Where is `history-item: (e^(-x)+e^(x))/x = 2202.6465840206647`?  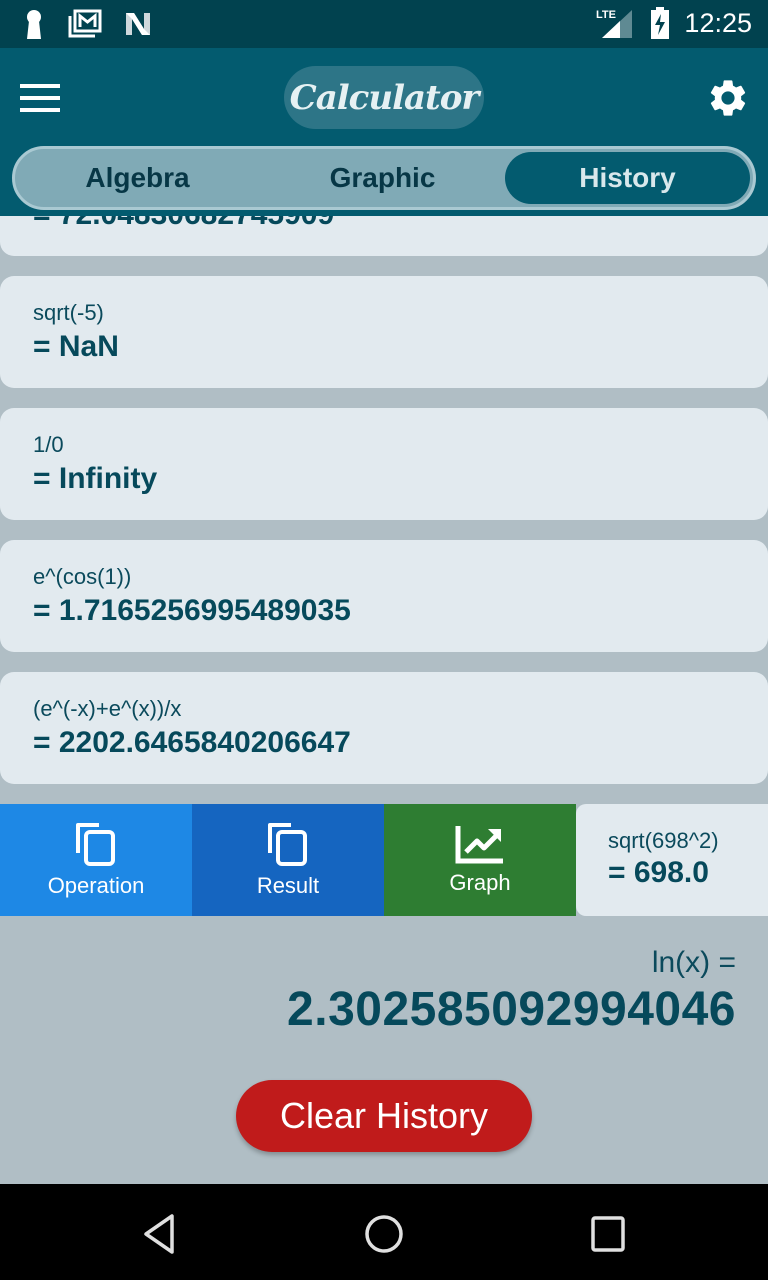
history-item: (e^(-x)+e^(x))/x = 2202.6465840206647 is located at coordinates (384, 728).